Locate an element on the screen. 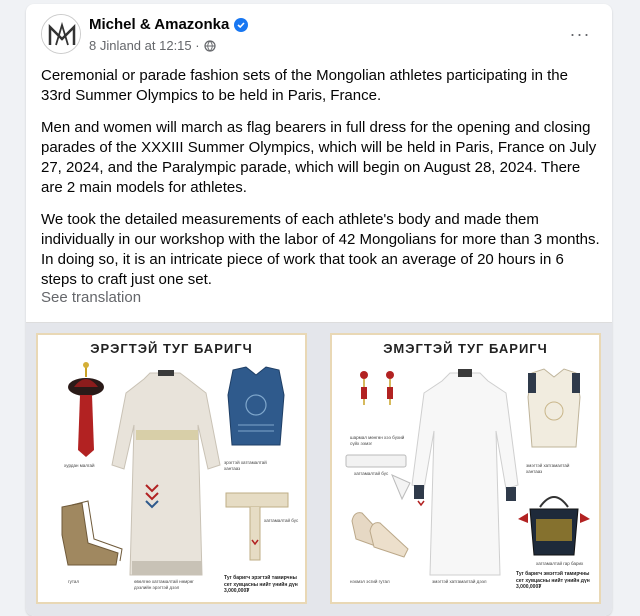 This screenshot has width=640, height=616. brand-logo-icon is located at coordinates (61, 34).